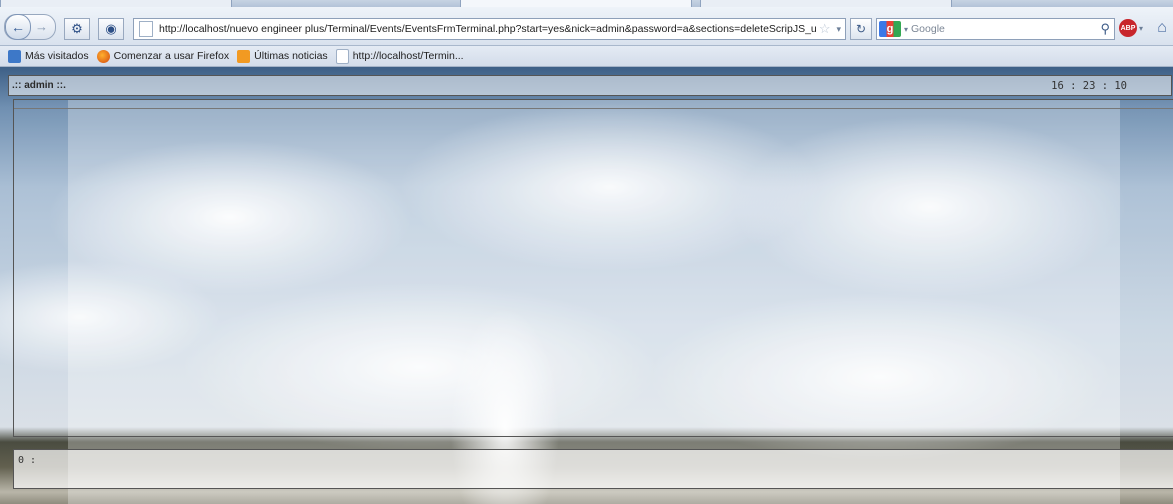  I want to click on command-line: 0 :, so click(593, 469).